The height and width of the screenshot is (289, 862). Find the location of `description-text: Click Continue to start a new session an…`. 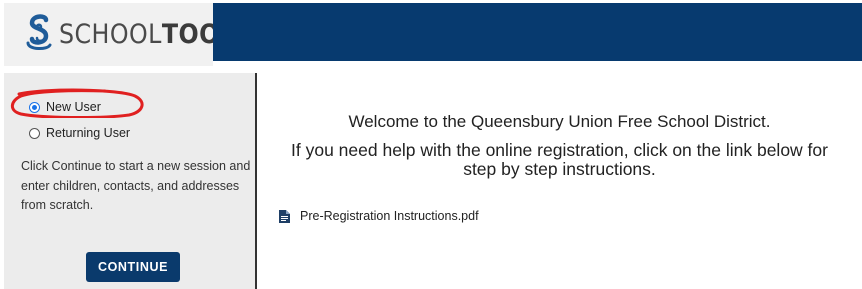

description-text: Click Continue to start a new session an… is located at coordinates (136, 185).